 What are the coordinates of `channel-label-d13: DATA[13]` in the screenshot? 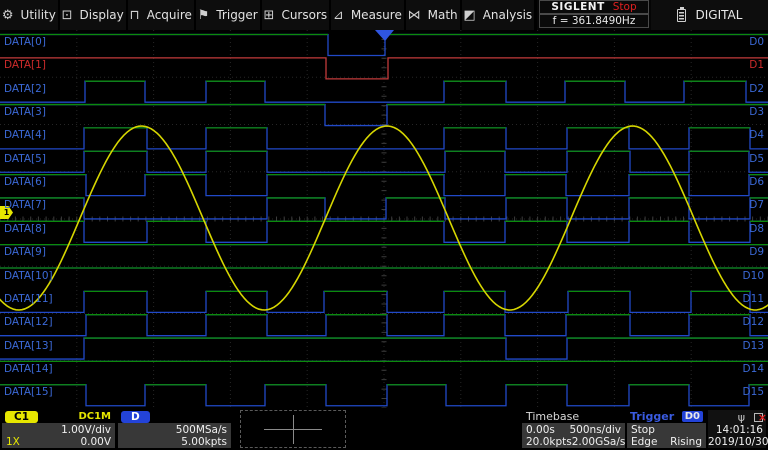 It's located at (28, 346).